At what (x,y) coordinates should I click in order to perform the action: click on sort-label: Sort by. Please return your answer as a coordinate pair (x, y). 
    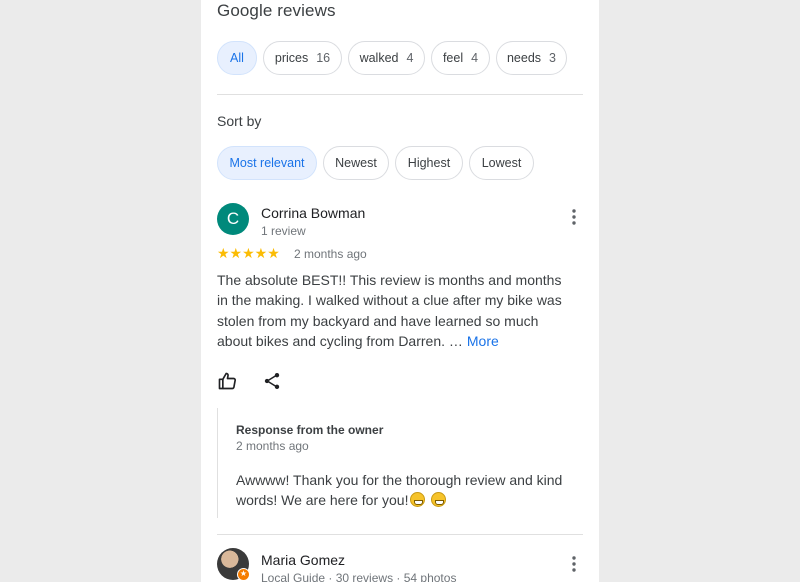
    Looking at the image, I should click on (239, 121).